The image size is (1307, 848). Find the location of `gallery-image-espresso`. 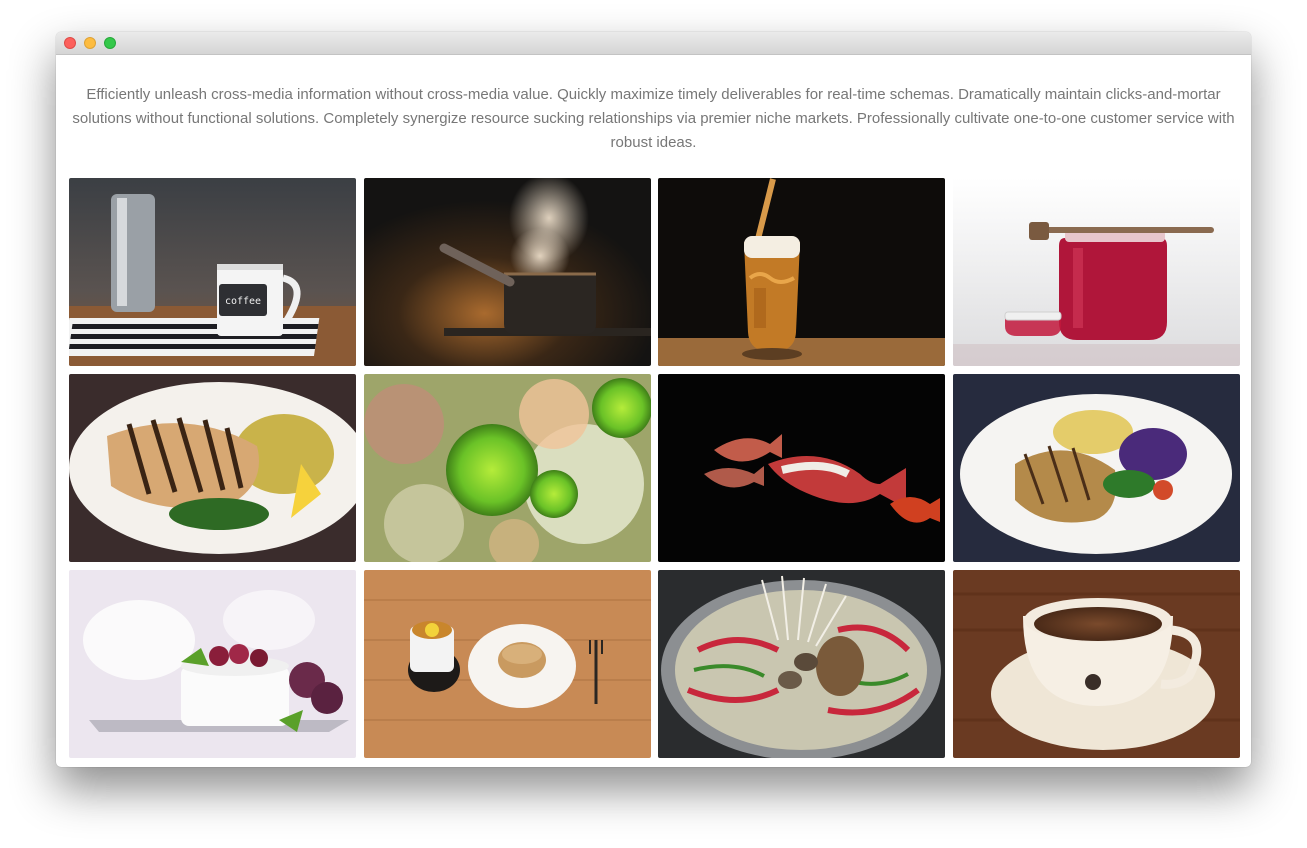

gallery-image-espresso is located at coordinates (1097, 664).